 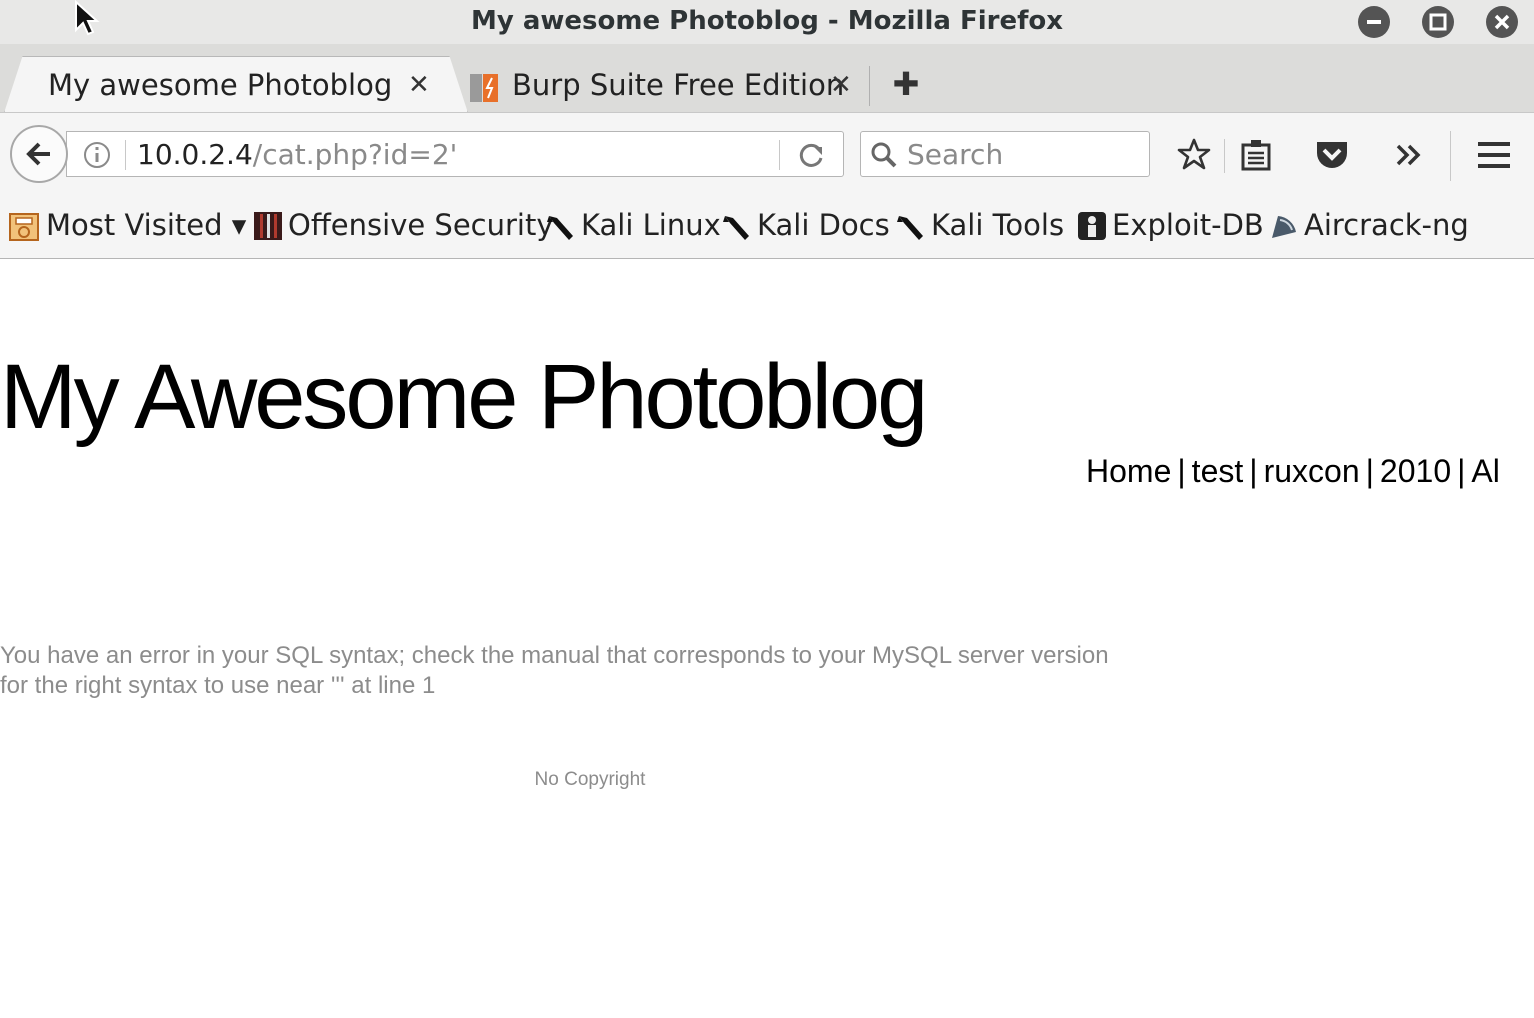 I want to click on bookmark-label: Kali Linux, so click(x=651, y=225).